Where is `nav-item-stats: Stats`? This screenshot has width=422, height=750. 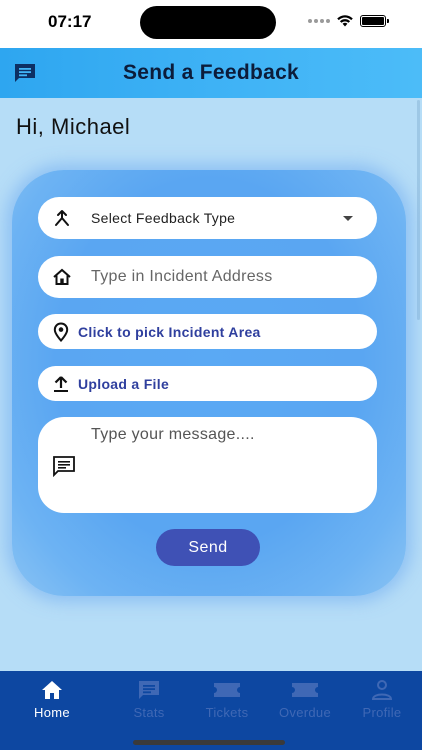 nav-item-stats: Stats is located at coordinates (149, 699).